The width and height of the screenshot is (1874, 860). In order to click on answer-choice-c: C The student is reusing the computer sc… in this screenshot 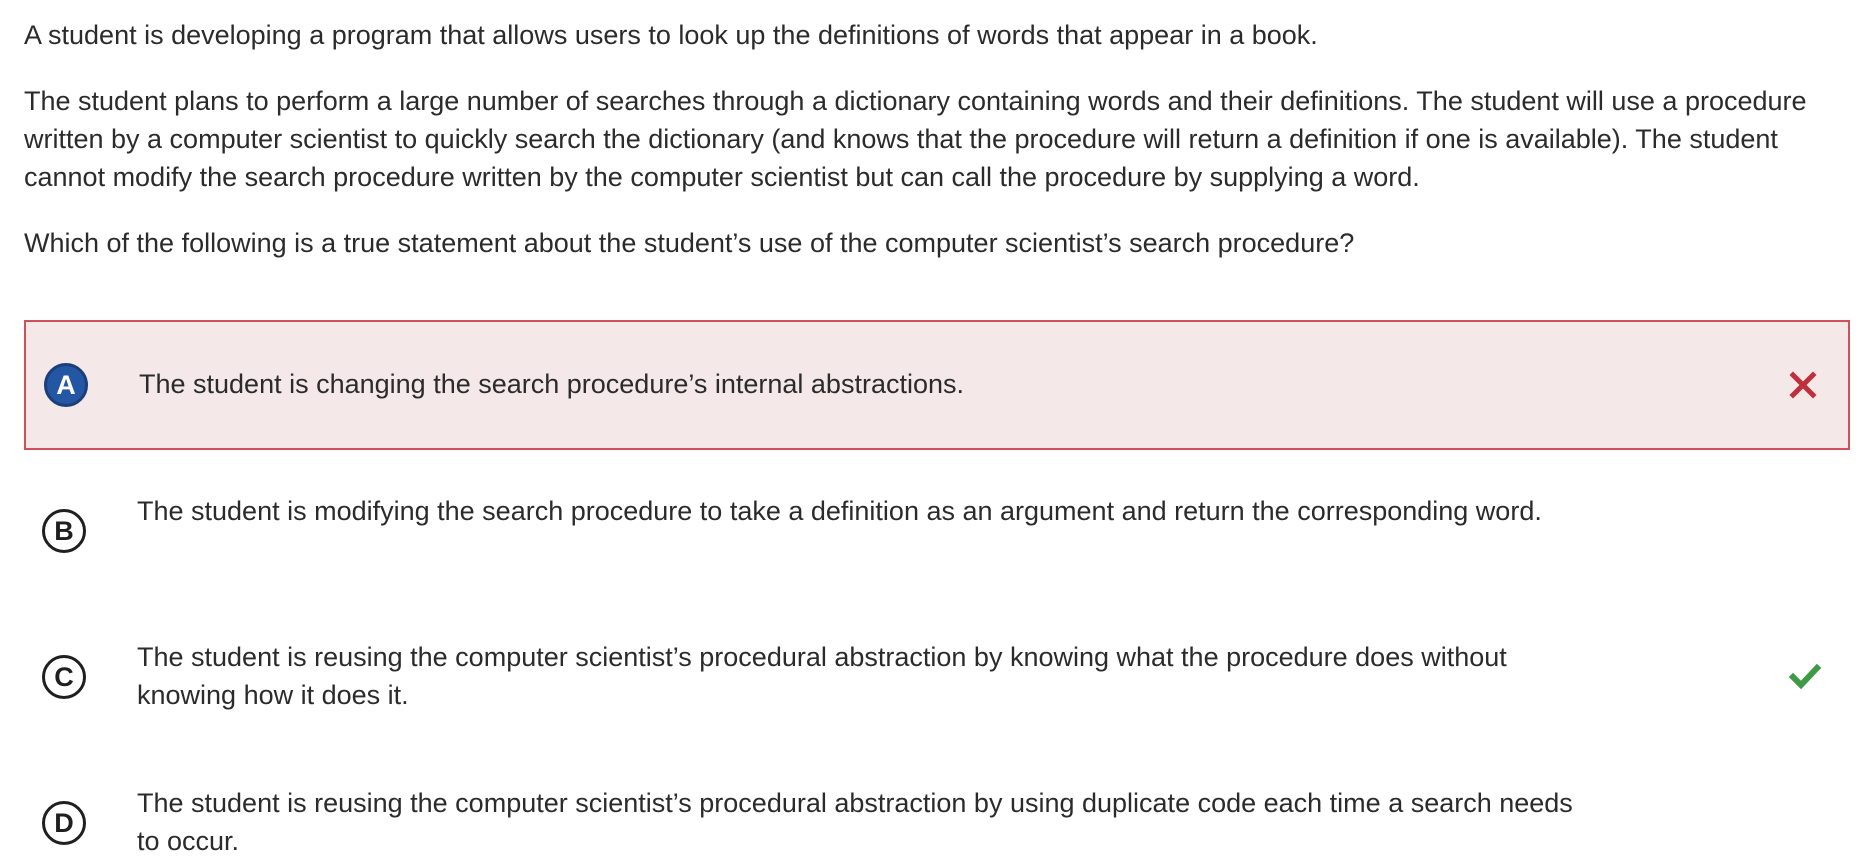, I will do `click(937, 686)`.